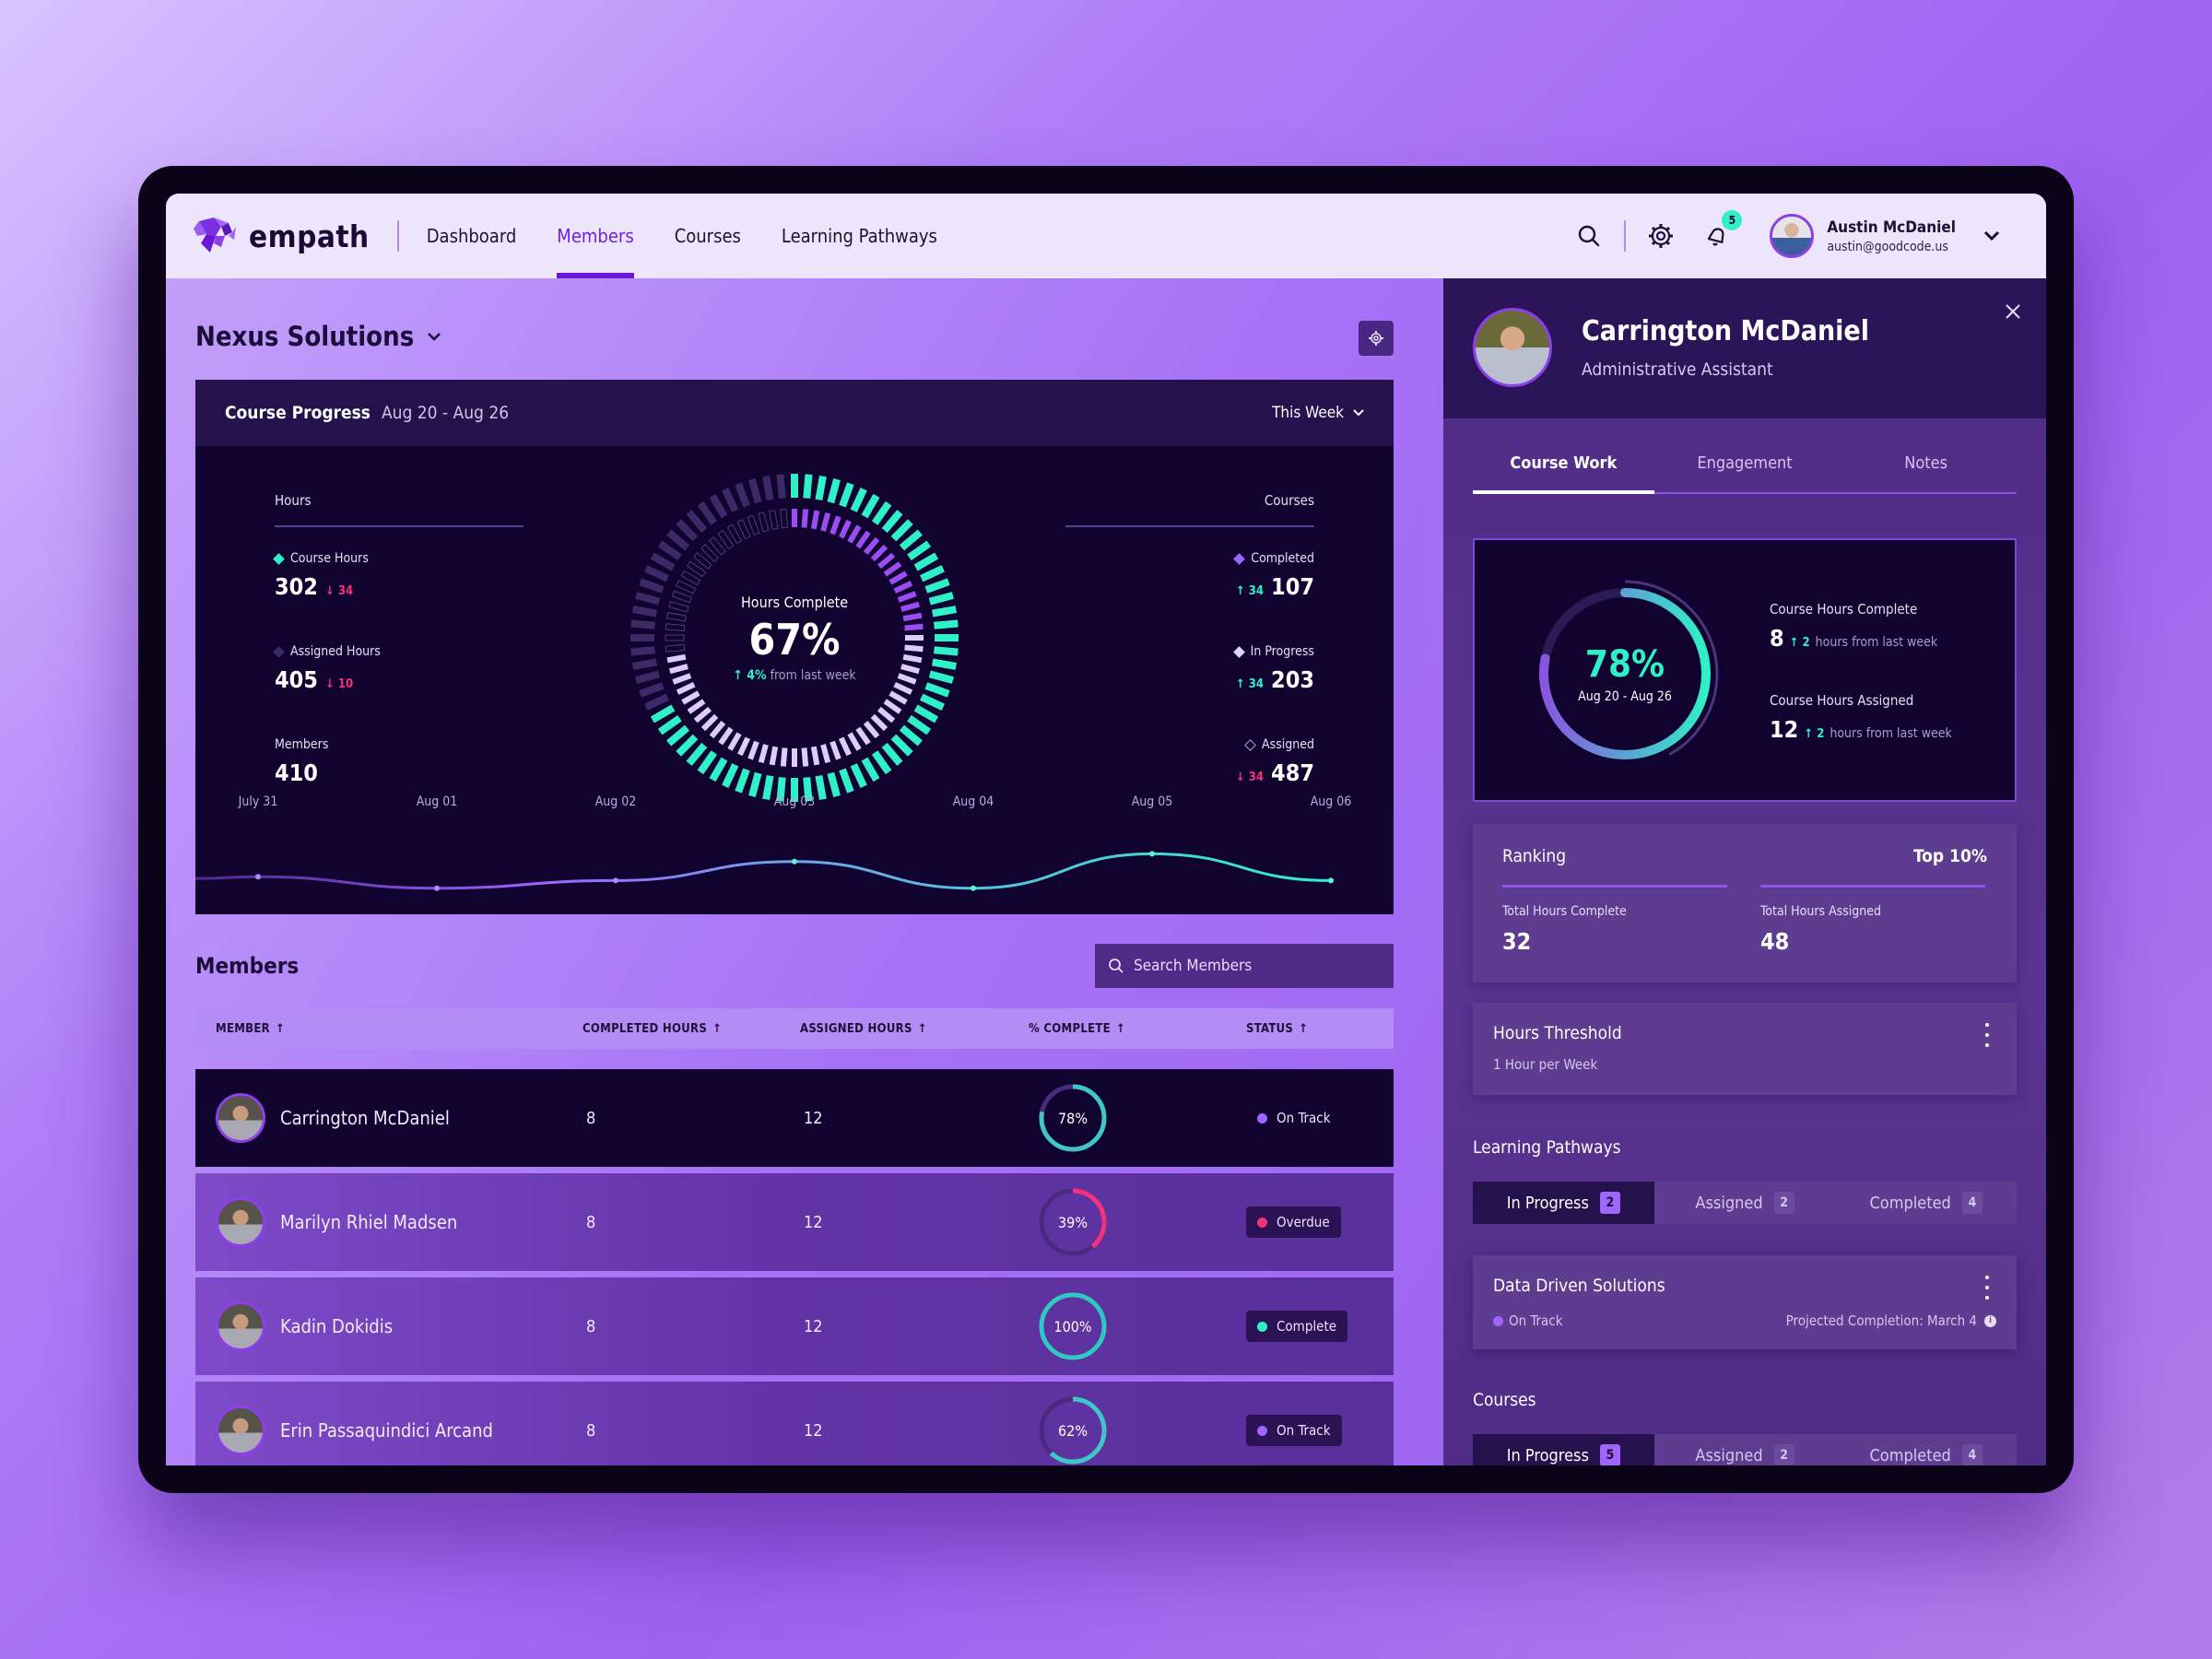  I want to click on count-badge: 5, so click(1609, 1454).